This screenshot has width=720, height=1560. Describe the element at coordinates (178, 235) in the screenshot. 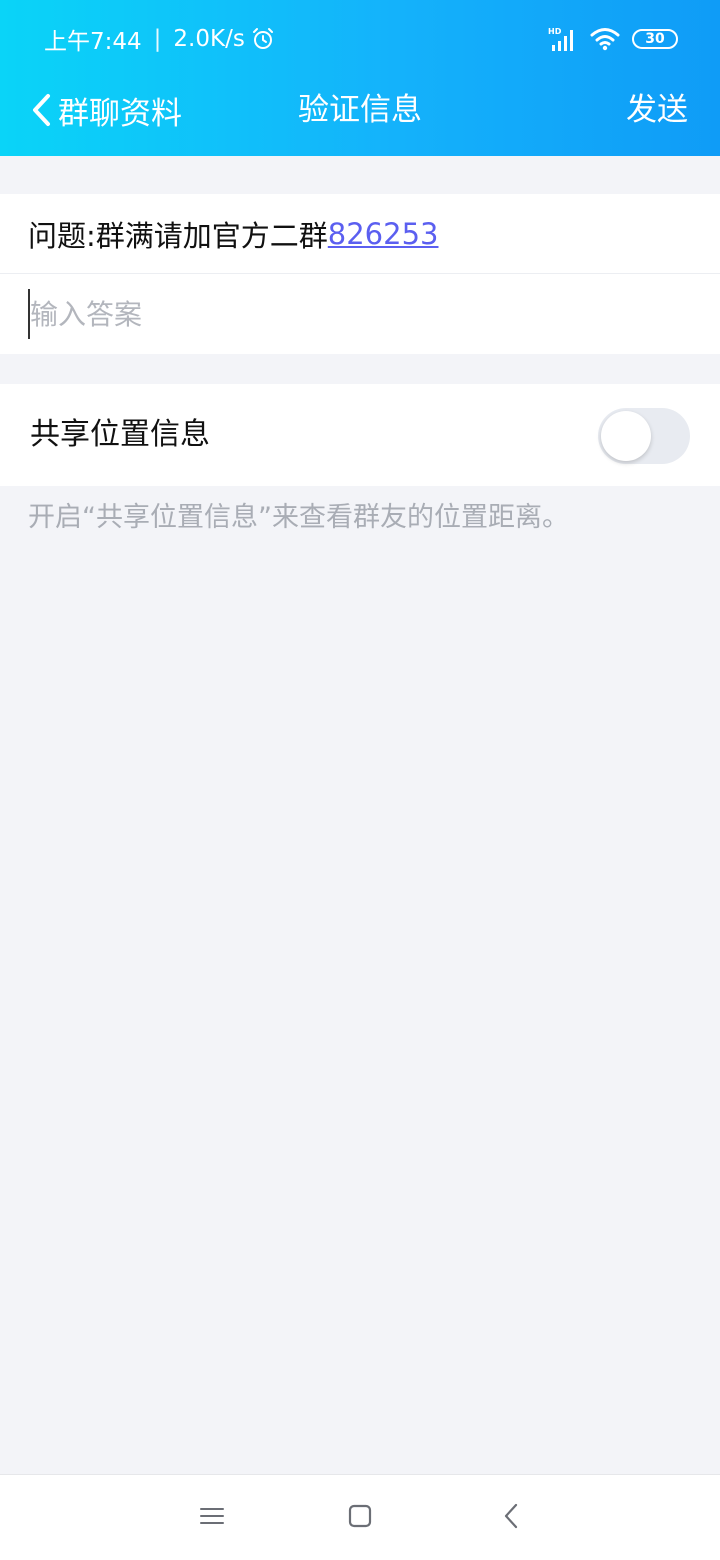

I see `question-text: 问题:群满请加官方二群` at that location.